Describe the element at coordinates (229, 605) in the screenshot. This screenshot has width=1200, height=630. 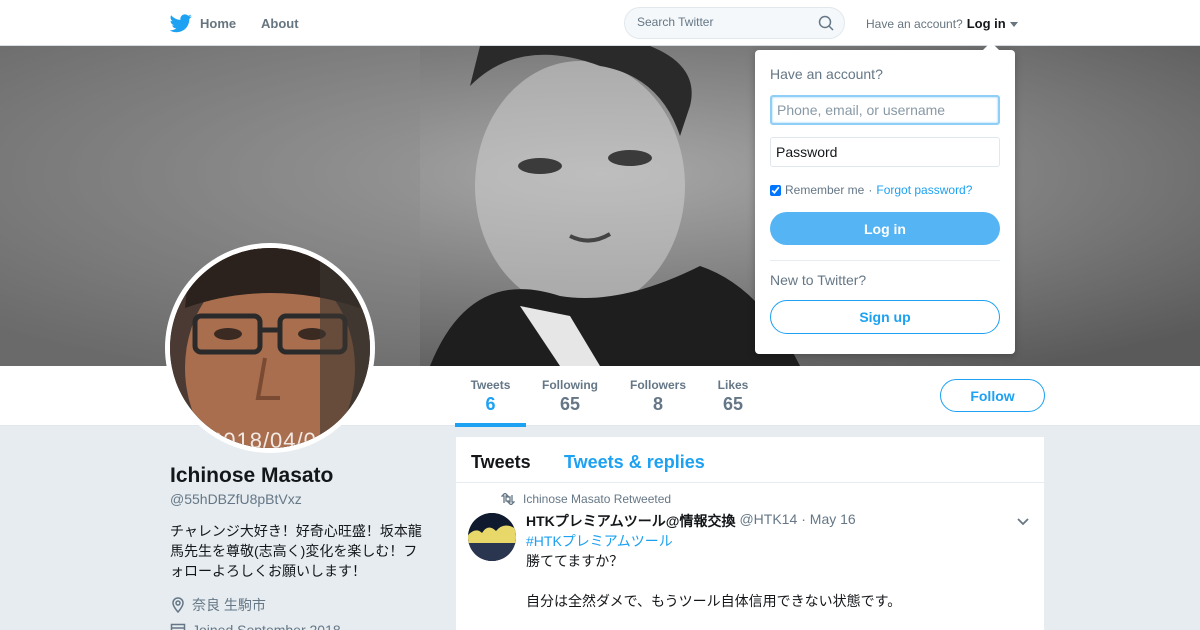
I see `profile-location-text: 奈良 生駒市` at that location.